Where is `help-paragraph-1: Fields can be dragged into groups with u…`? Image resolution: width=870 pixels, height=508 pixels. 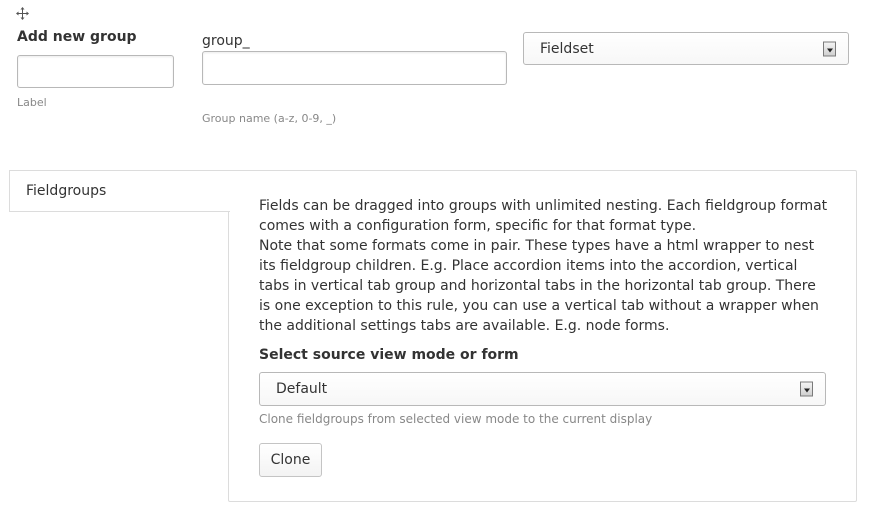
help-paragraph-1: Fields can be dragged into groups with u… is located at coordinates (543, 216).